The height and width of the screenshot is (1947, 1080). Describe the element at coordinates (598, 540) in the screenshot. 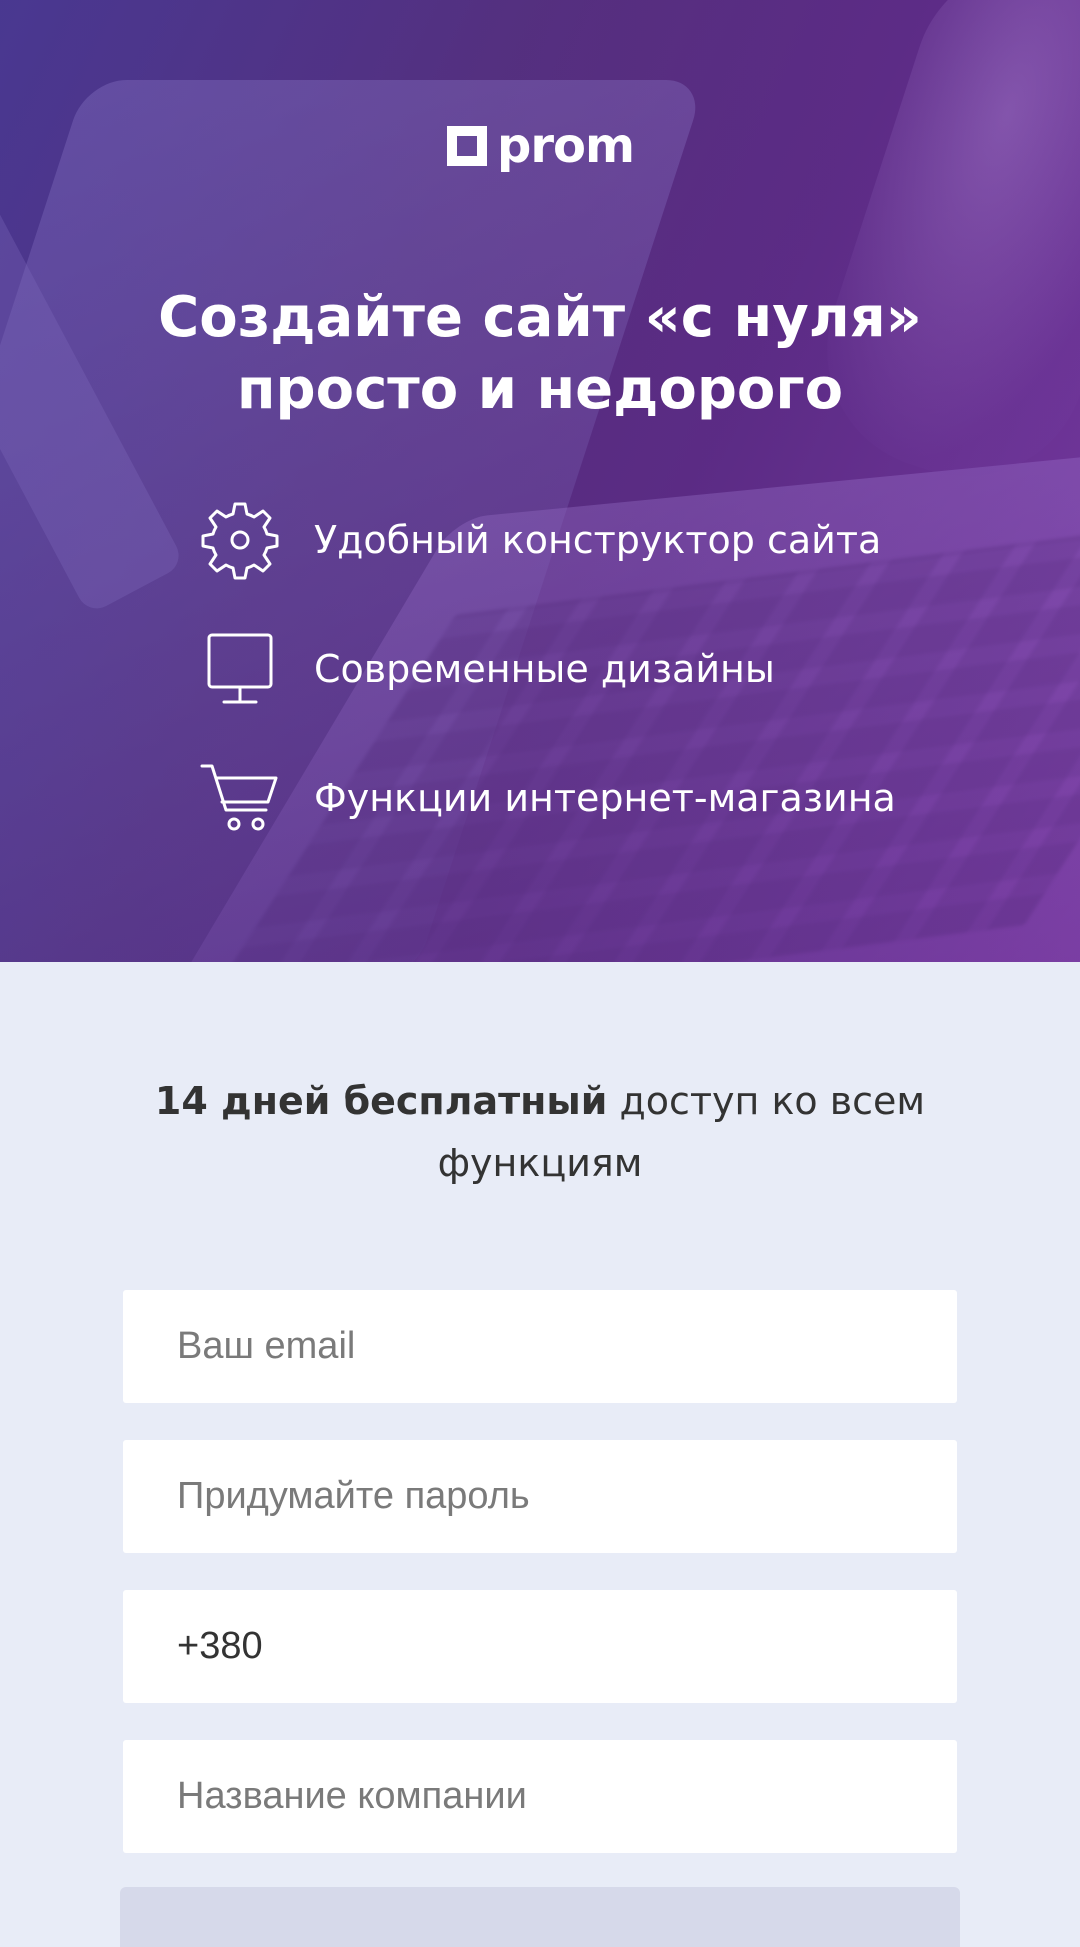

I see `feature-label: Удобный конструктор сайта` at that location.